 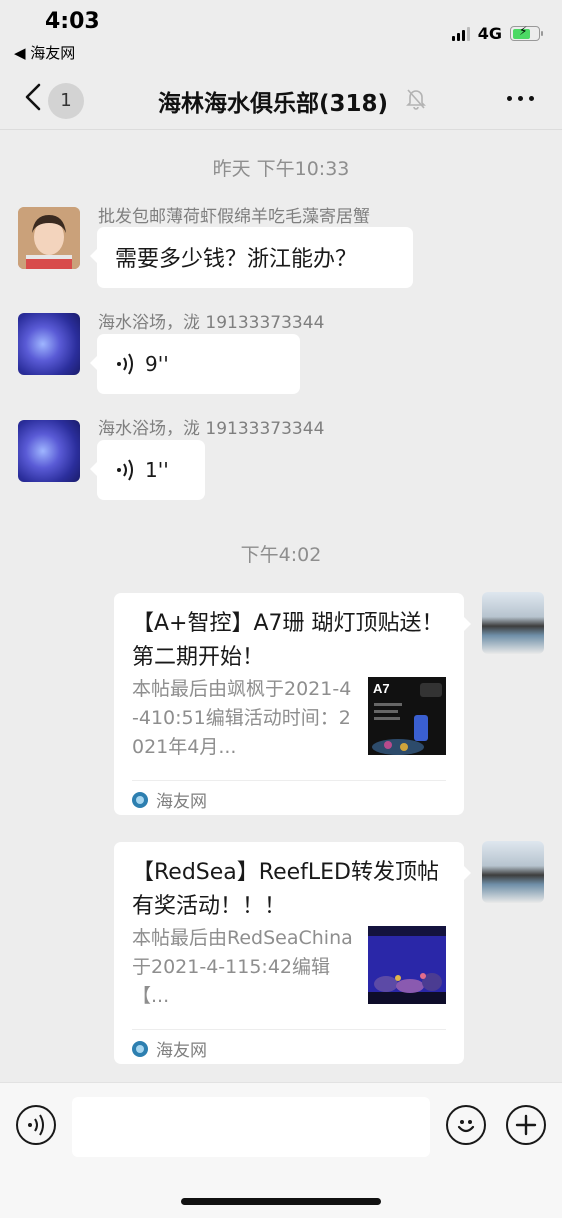 What do you see at coordinates (281, 555) in the screenshot?
I see `timestamp: 下午4:02` at bounding box center [281, 555].